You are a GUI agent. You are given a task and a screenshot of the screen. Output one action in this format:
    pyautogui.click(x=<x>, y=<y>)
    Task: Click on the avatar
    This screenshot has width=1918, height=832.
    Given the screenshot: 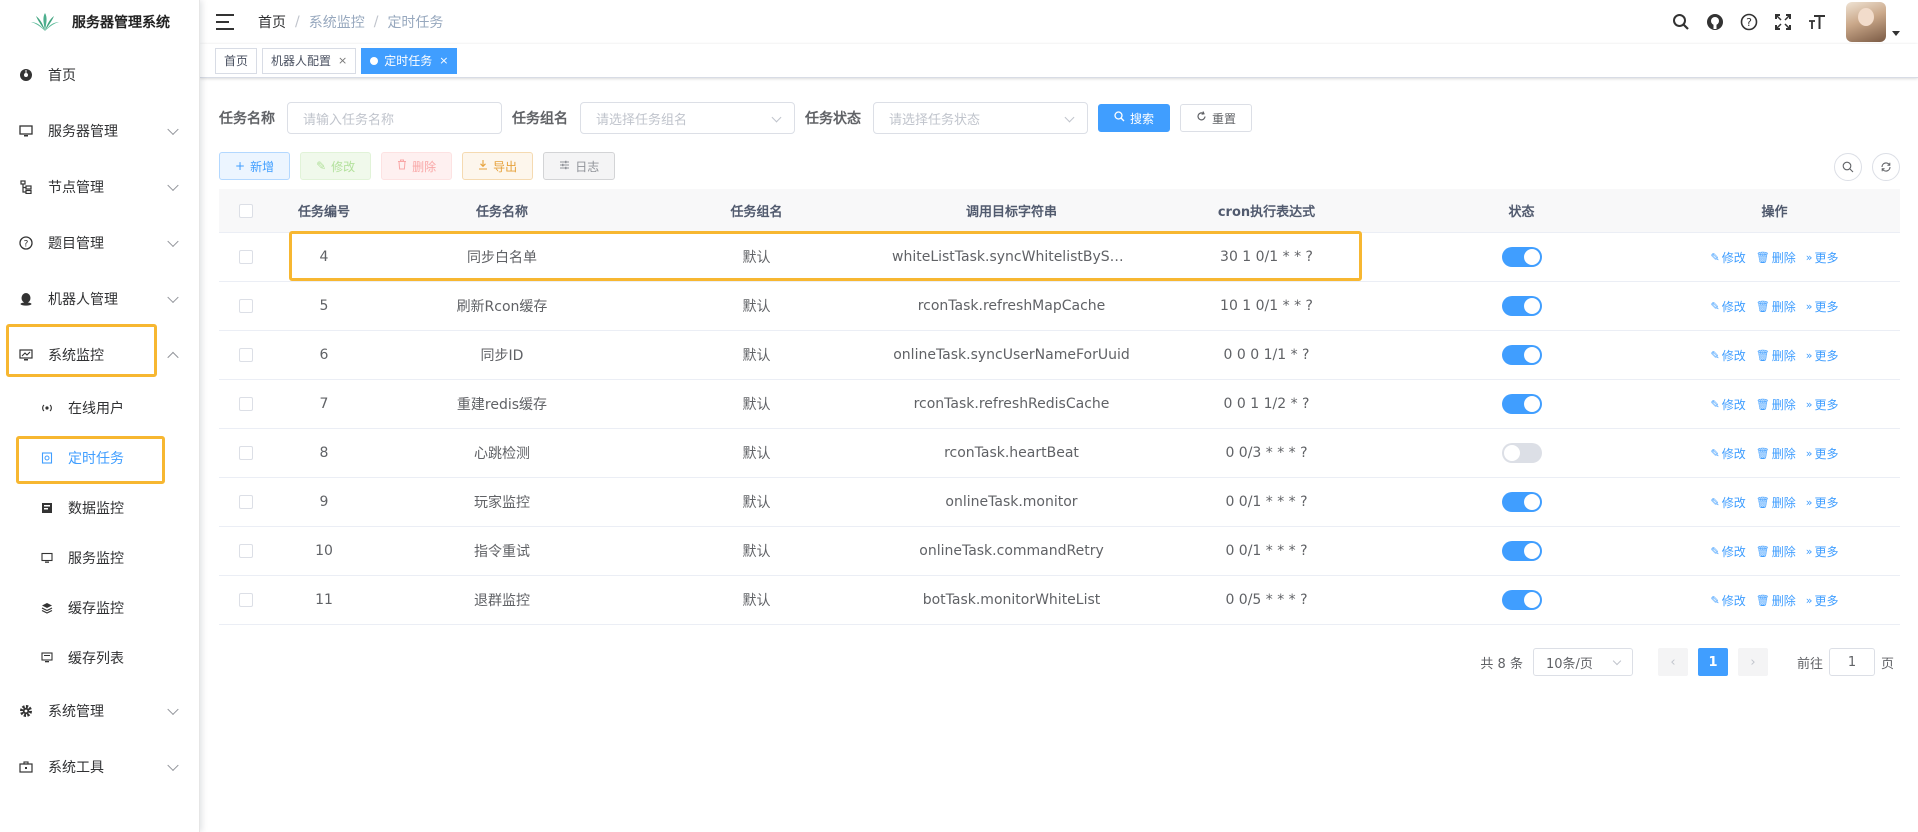 What is the action you would take?
    pyautogui.click(x=1866, y=22)
    